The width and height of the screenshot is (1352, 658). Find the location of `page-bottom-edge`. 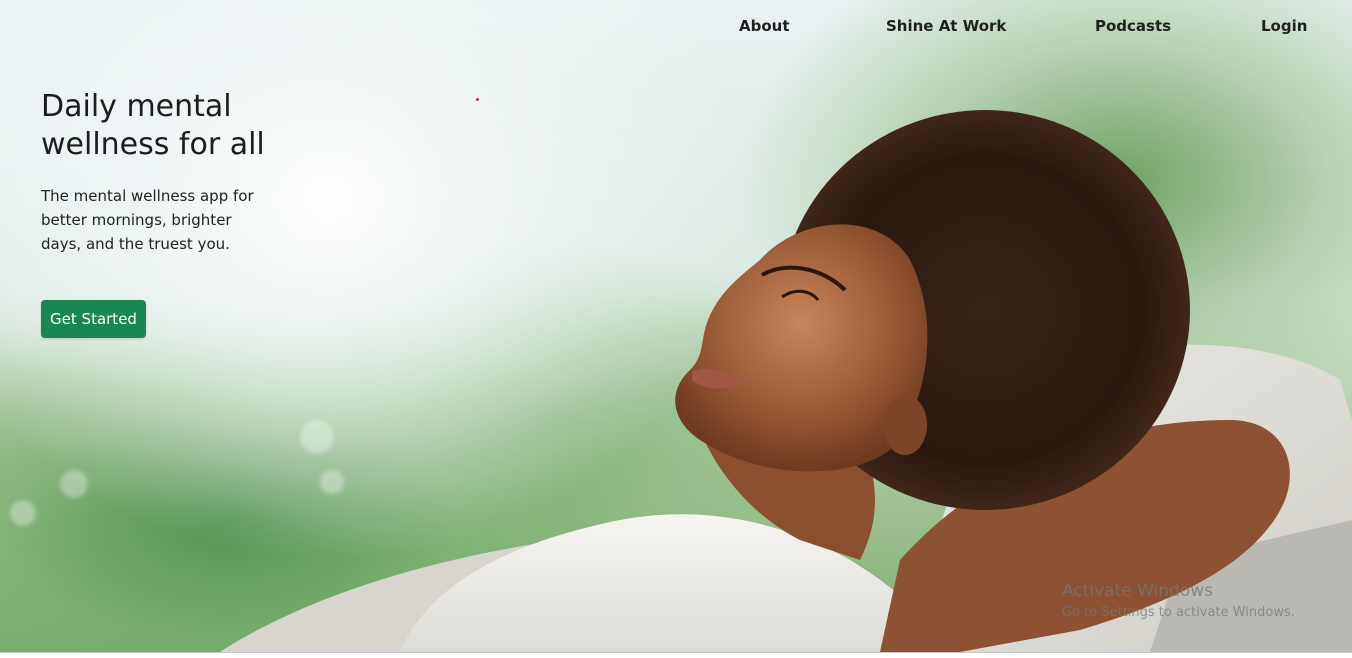

page-bottom-edge is located at coordinates (676, 655).